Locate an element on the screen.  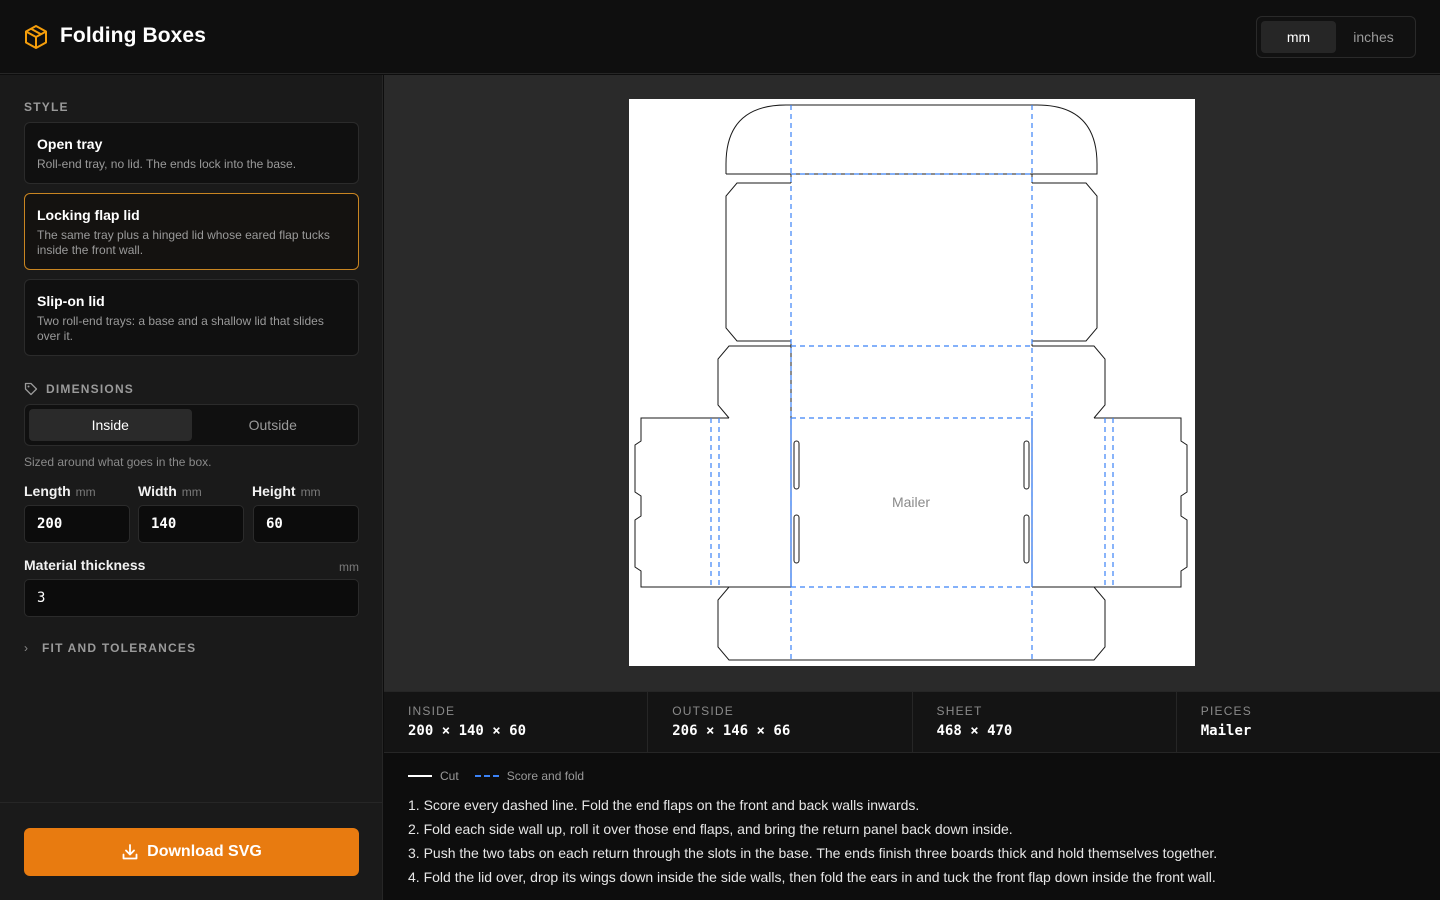
style-section-label: STYLE is located at coordinates (46, 107).